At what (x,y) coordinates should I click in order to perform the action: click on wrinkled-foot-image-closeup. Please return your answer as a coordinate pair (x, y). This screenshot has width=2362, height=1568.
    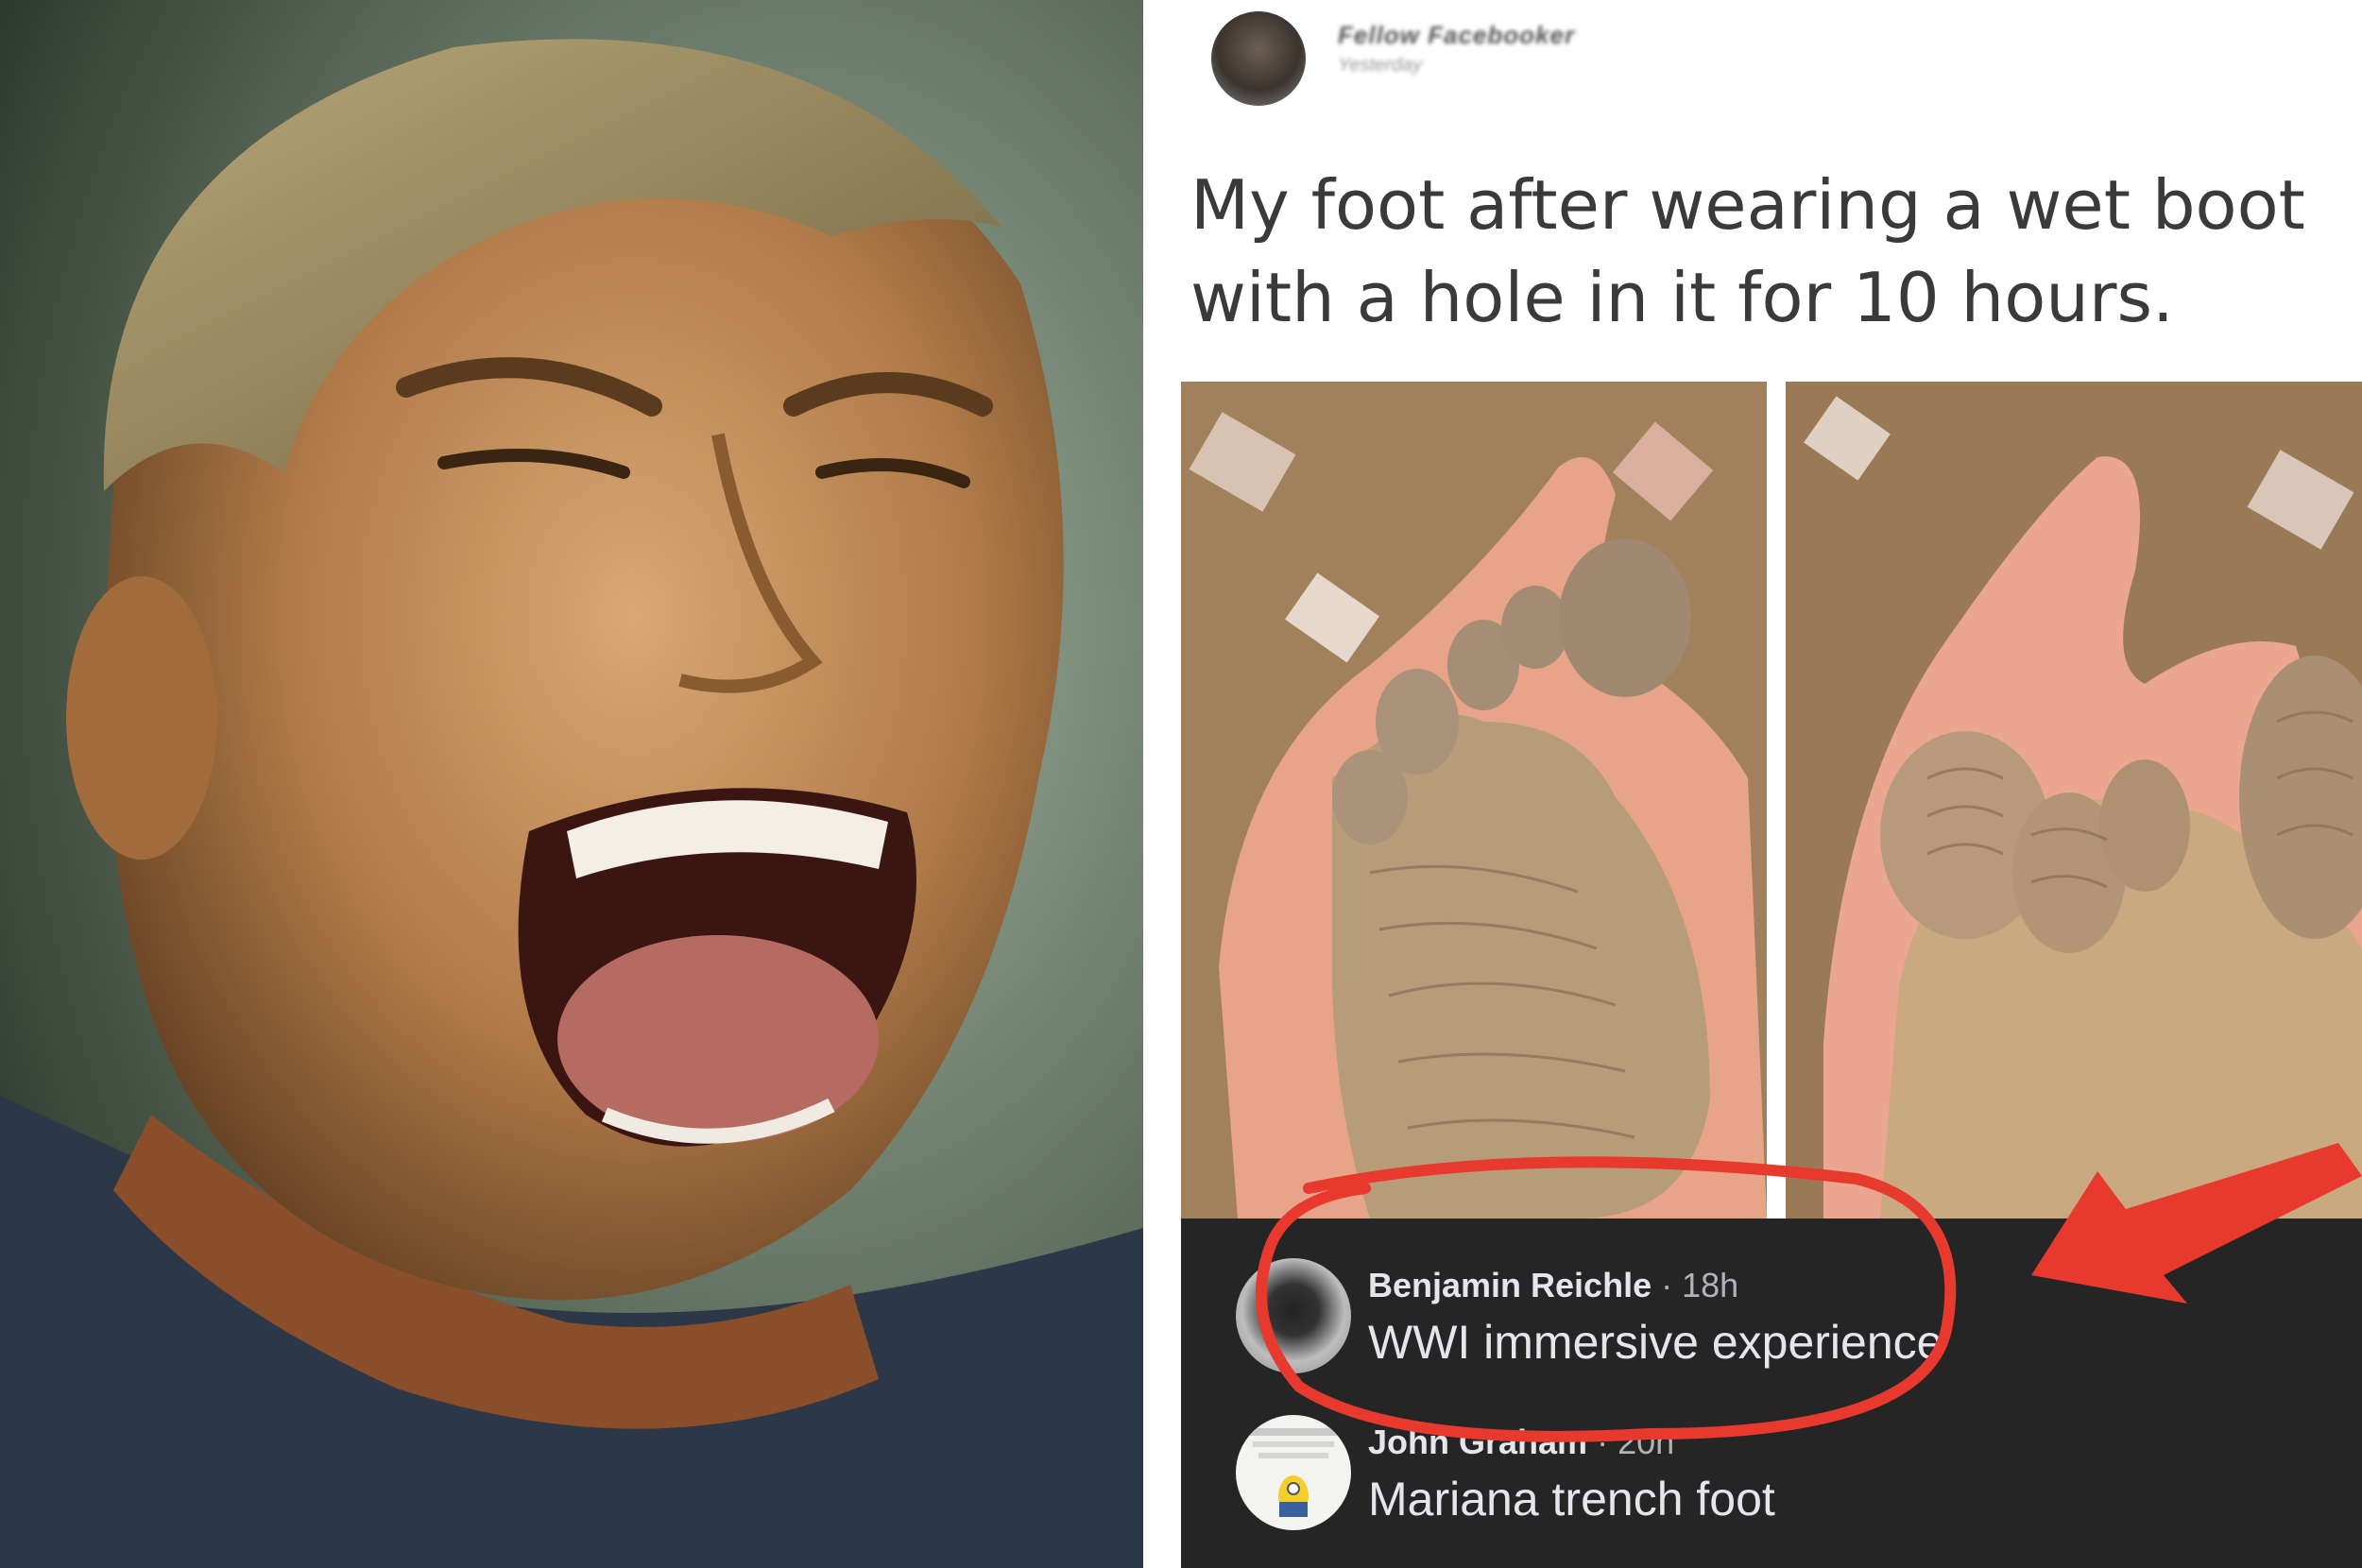
    Looking at the image, I should click on (2074, 800).